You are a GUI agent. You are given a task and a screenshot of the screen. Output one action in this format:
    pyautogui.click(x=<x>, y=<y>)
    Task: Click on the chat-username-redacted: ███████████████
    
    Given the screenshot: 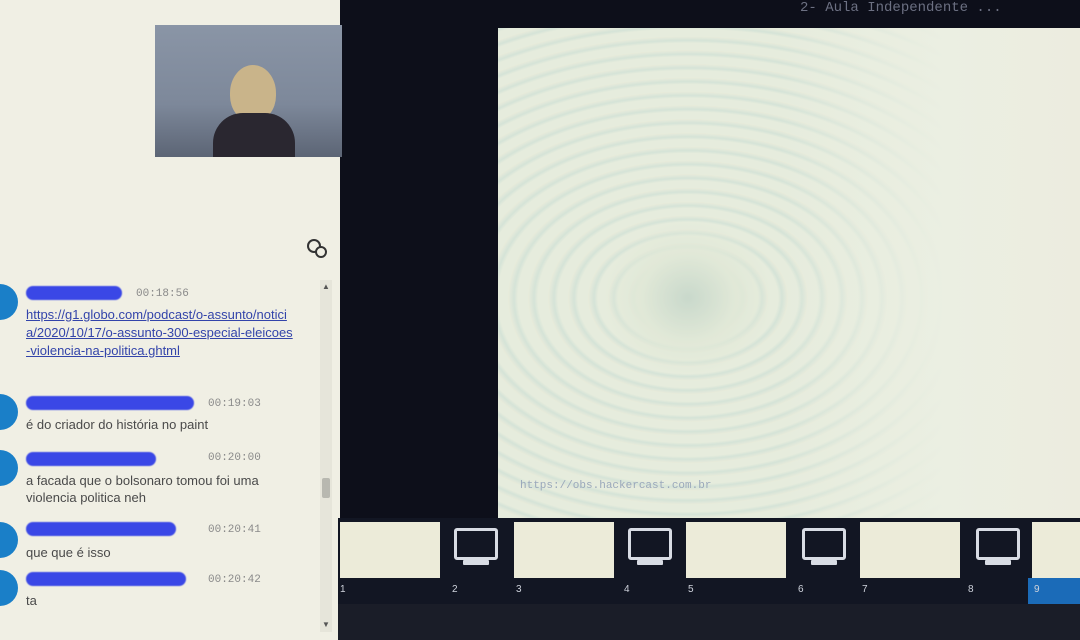 What is the action you would take?
    pyautogui.click(x=101, y=529)
    